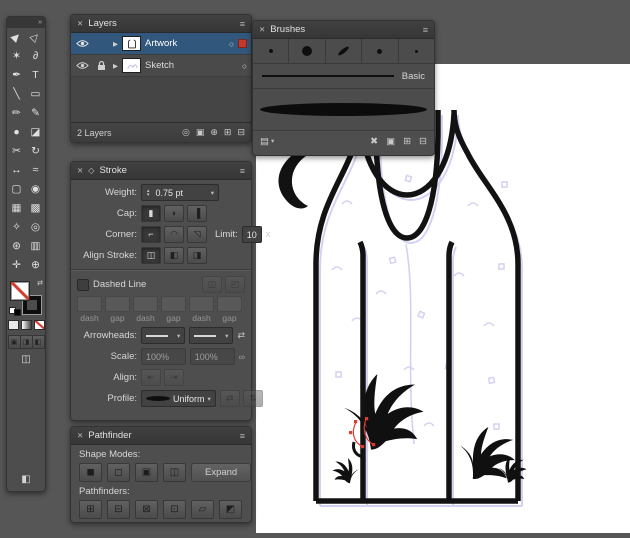 This screenshot has height=538, width=630. What do you see at coordinates (38, 342) in the screenshot?
I see `draw-inside-button: ◧` at bounding box center [38, 342].